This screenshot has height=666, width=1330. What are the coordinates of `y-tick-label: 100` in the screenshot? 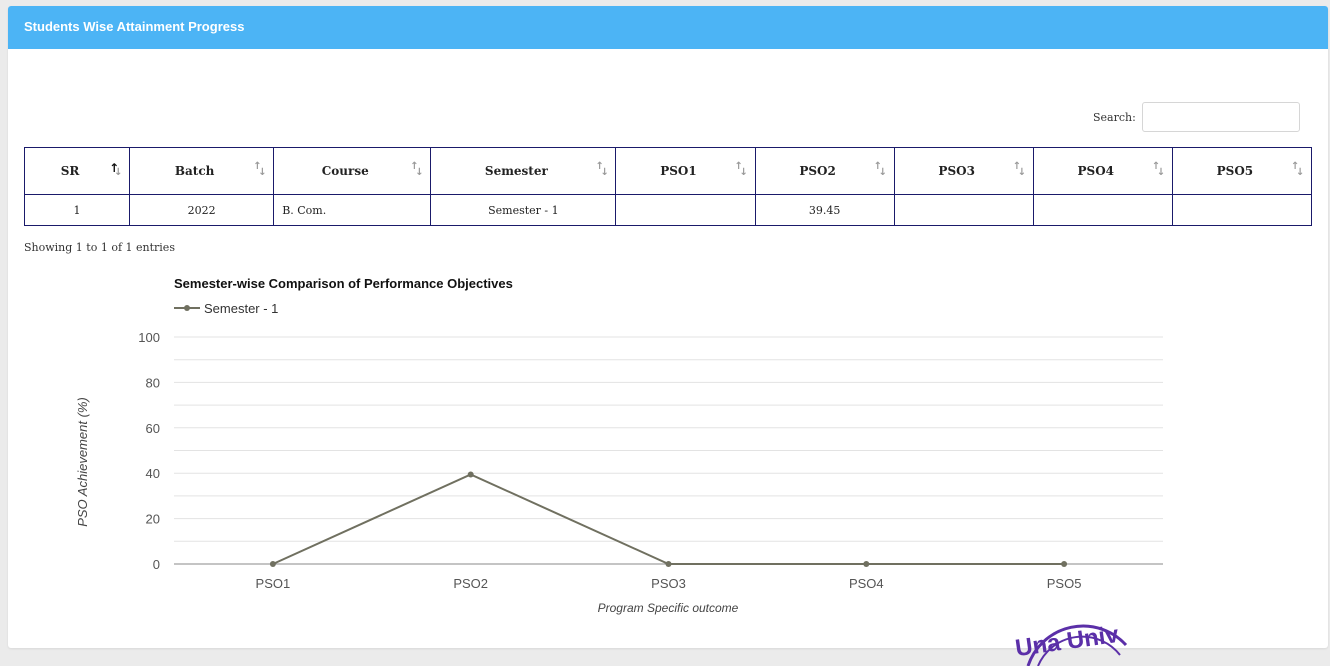 It's located at (149, 337).